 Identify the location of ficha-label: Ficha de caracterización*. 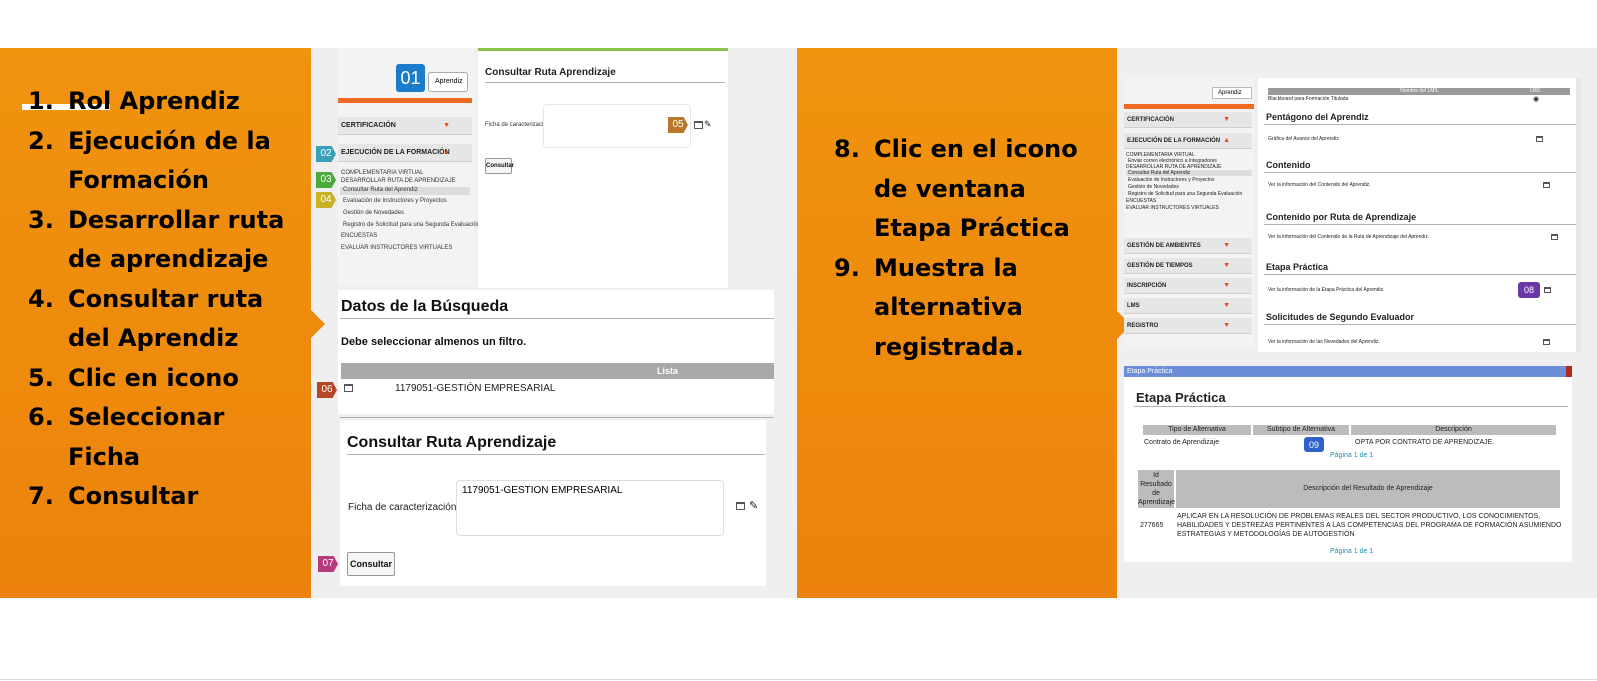
(404, 507).